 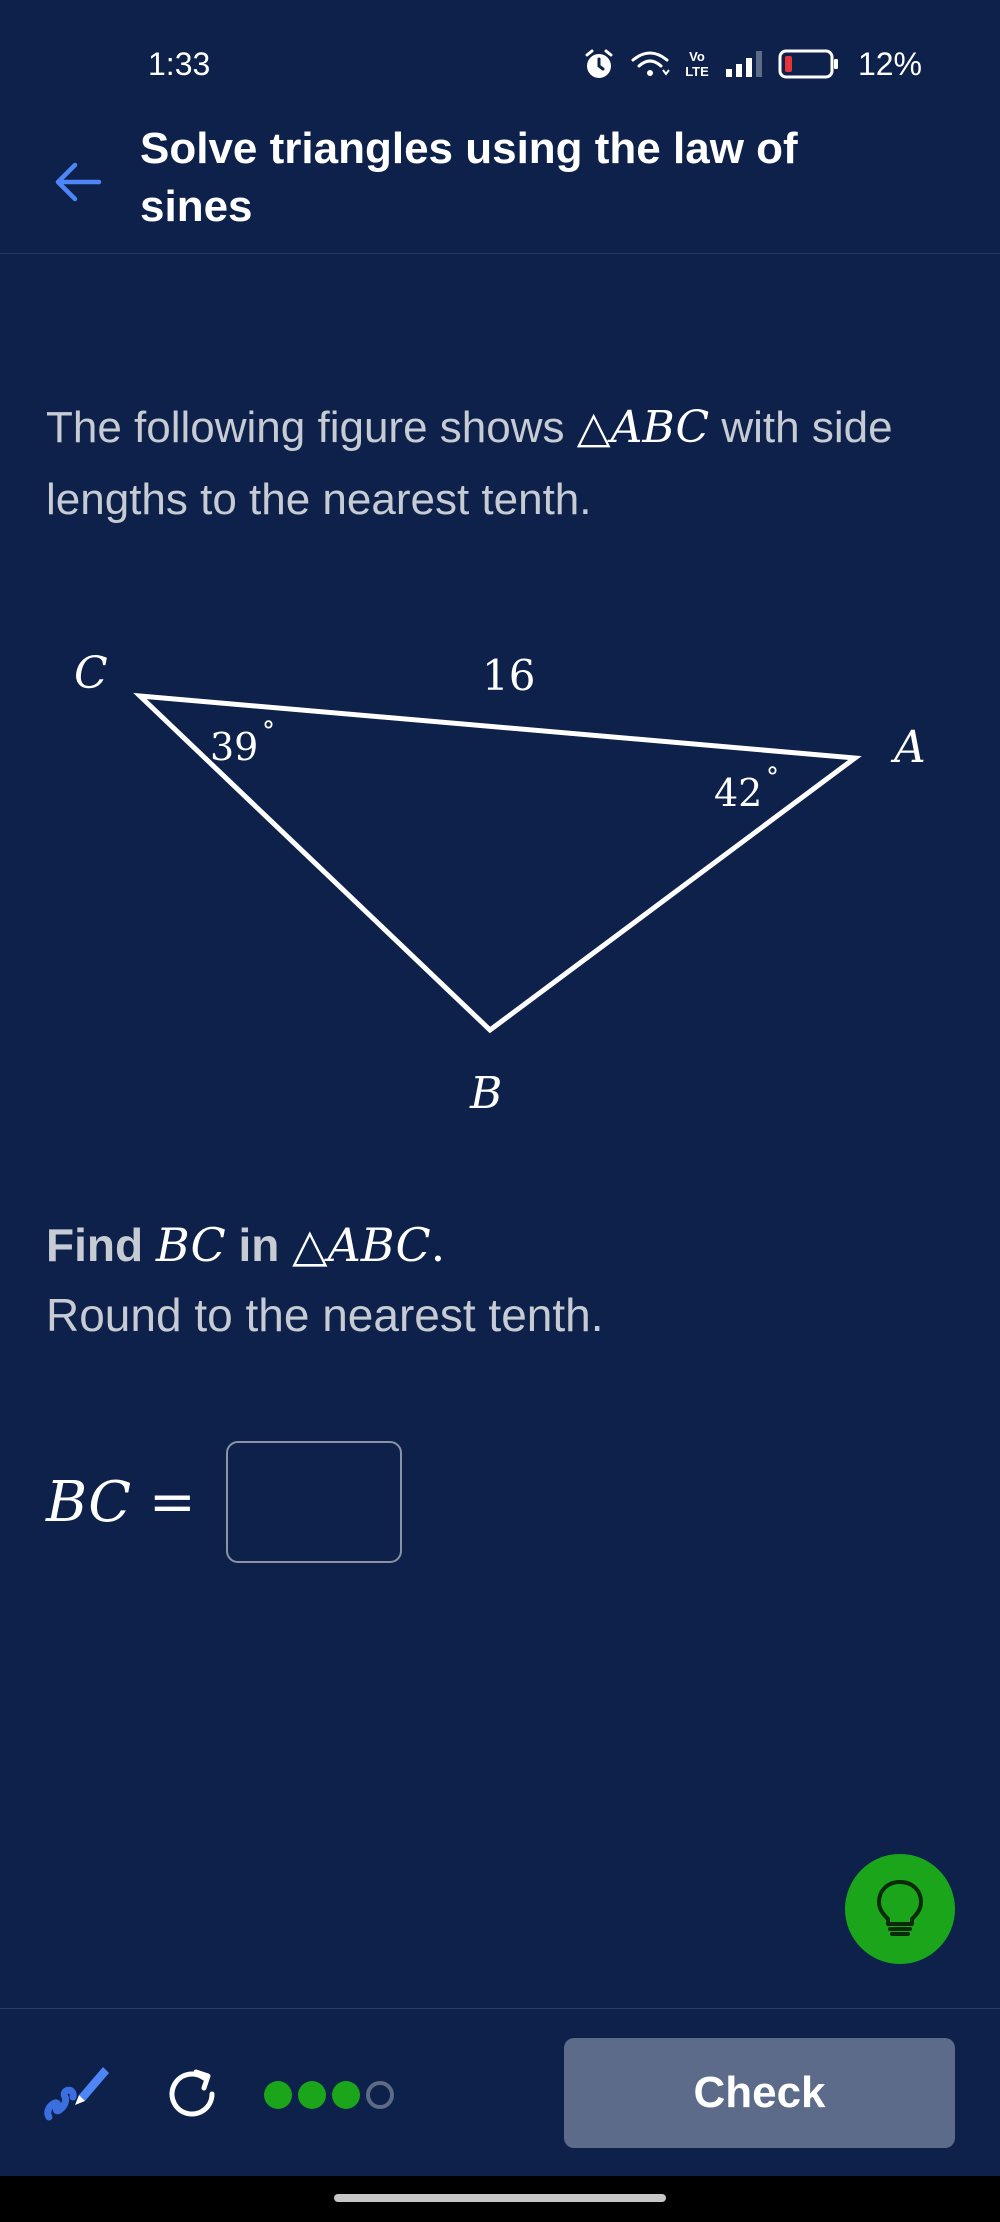 I want to click on angle-c-label: 39, so click(x=234, y=747).